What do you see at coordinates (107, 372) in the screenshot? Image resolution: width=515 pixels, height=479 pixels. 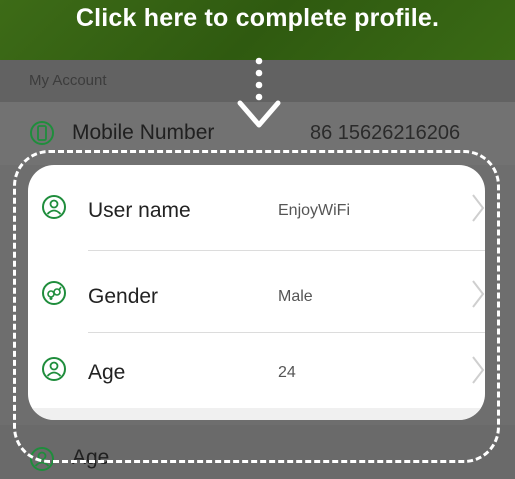 I see `age-label: Age` at bounding box center [107, 372].